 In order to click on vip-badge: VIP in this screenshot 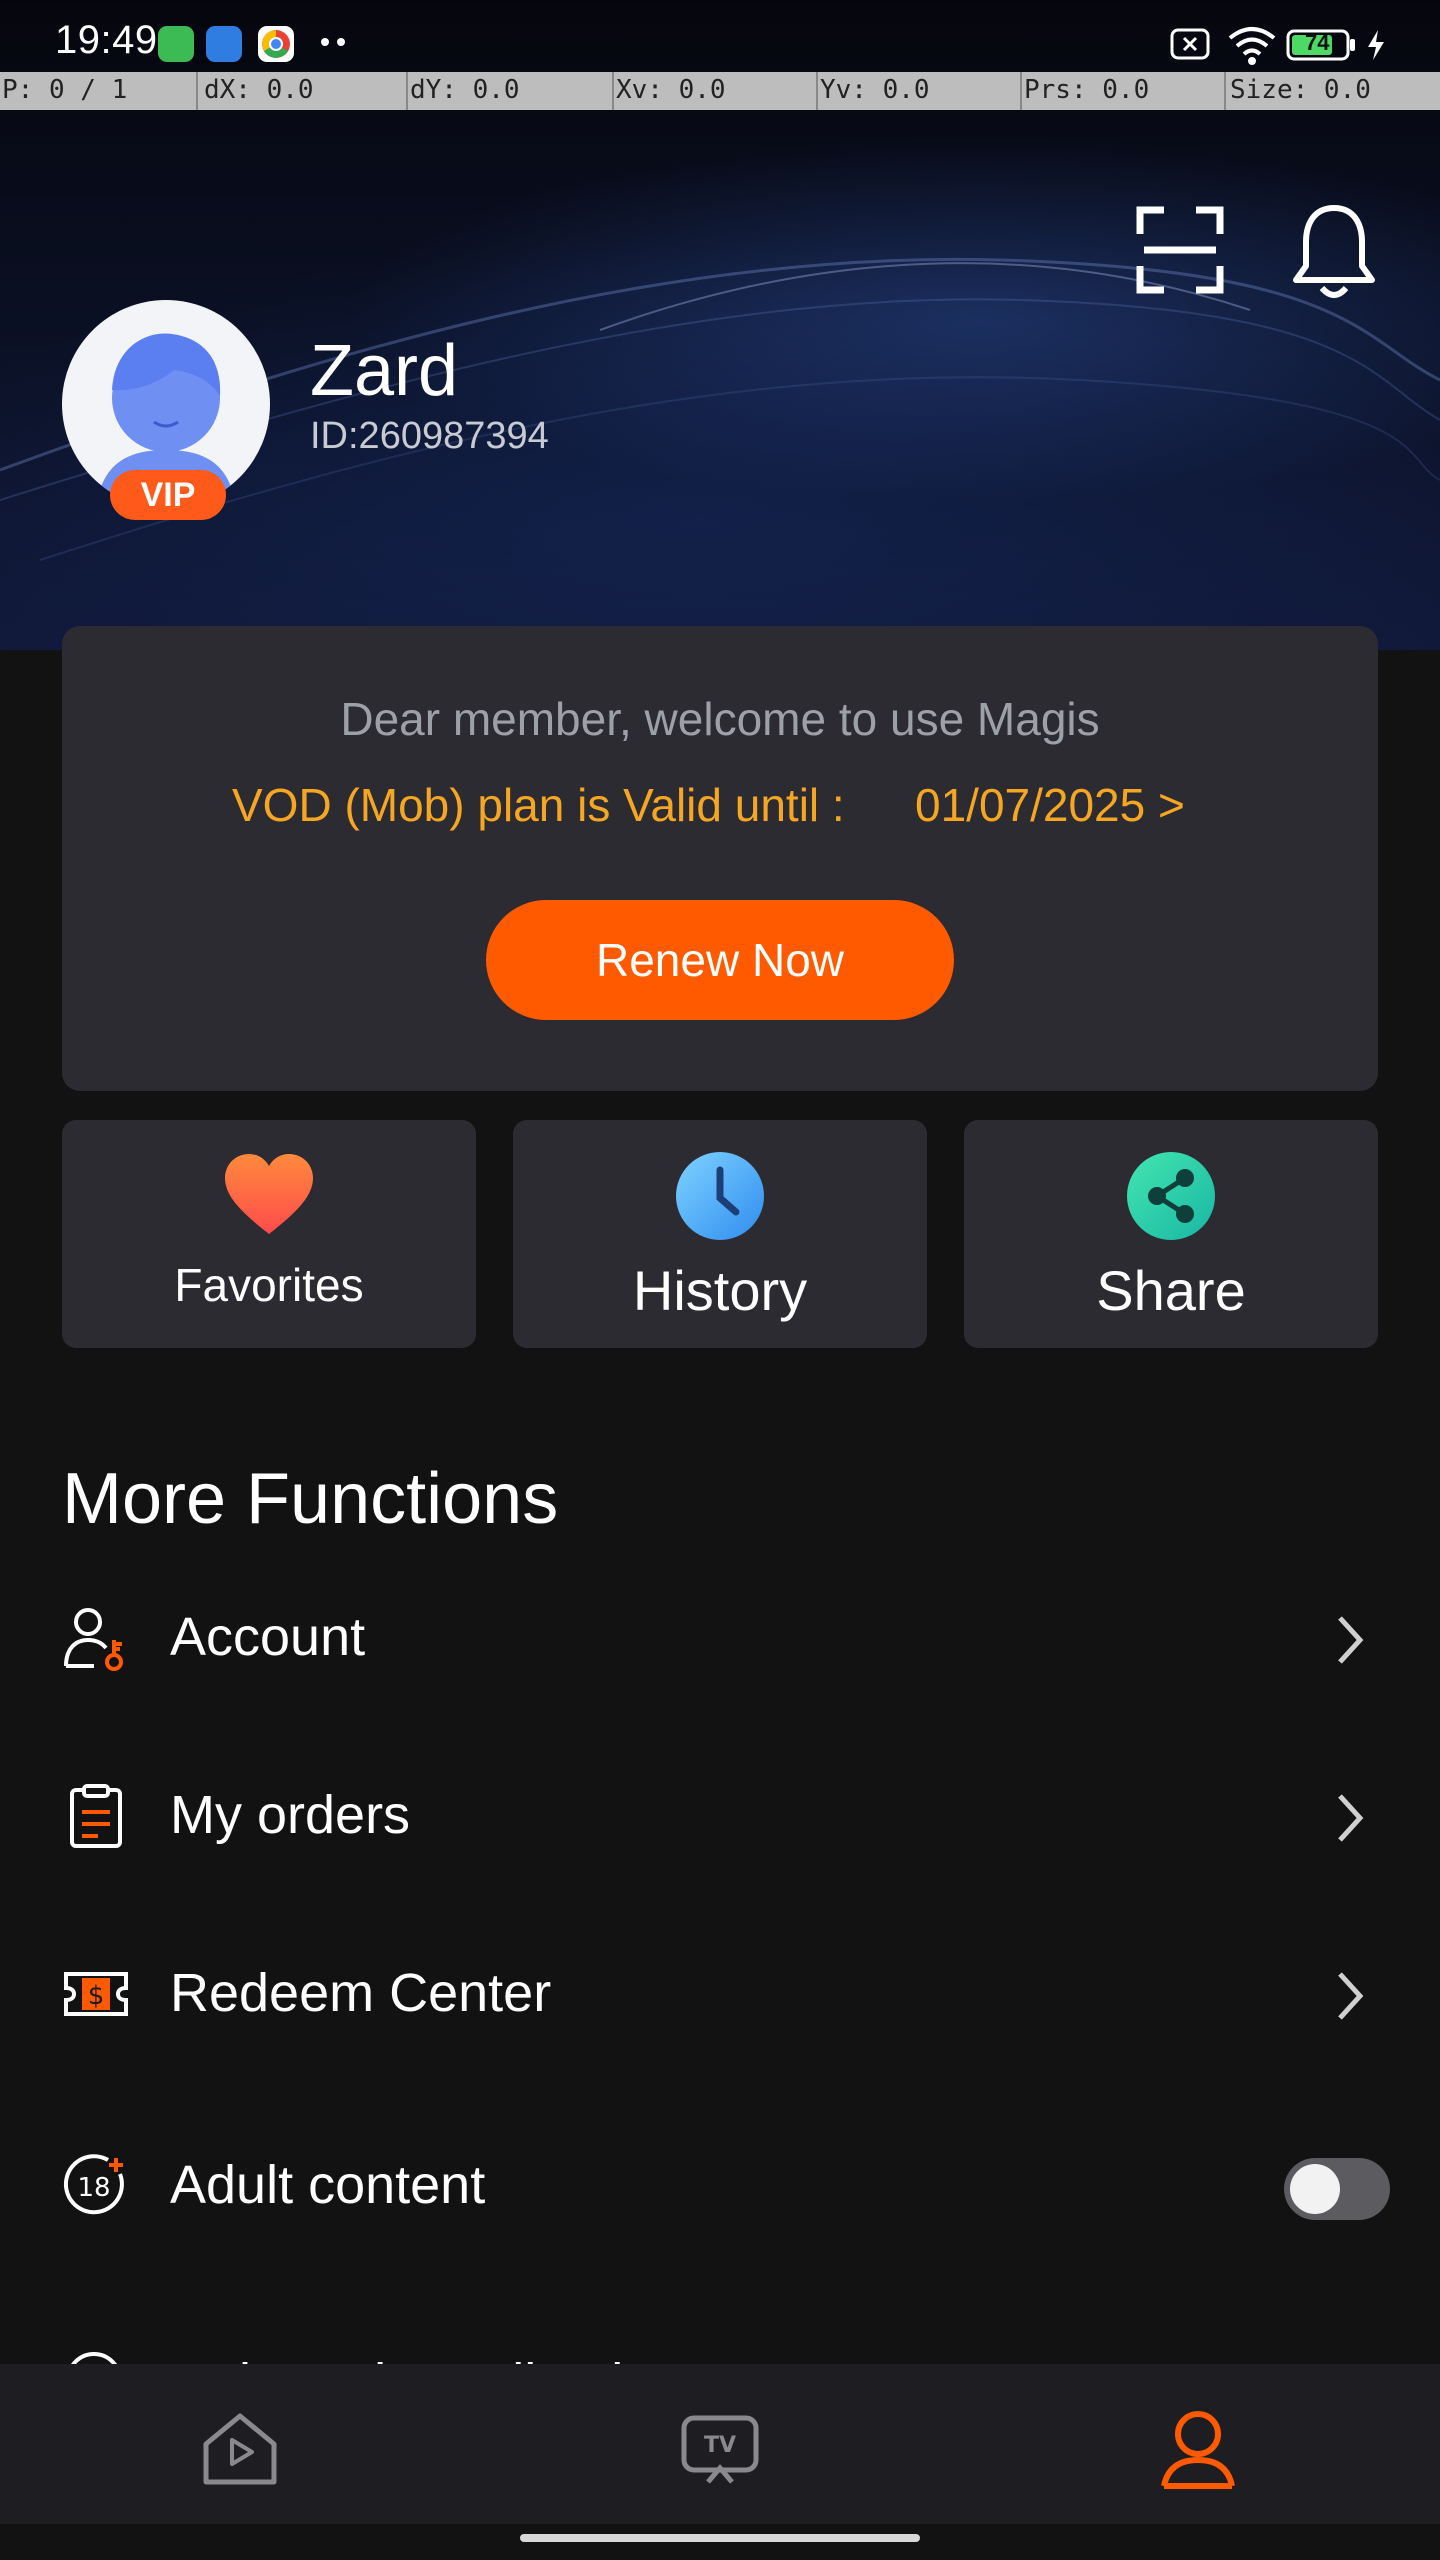, I will do `click(168, 495)`.